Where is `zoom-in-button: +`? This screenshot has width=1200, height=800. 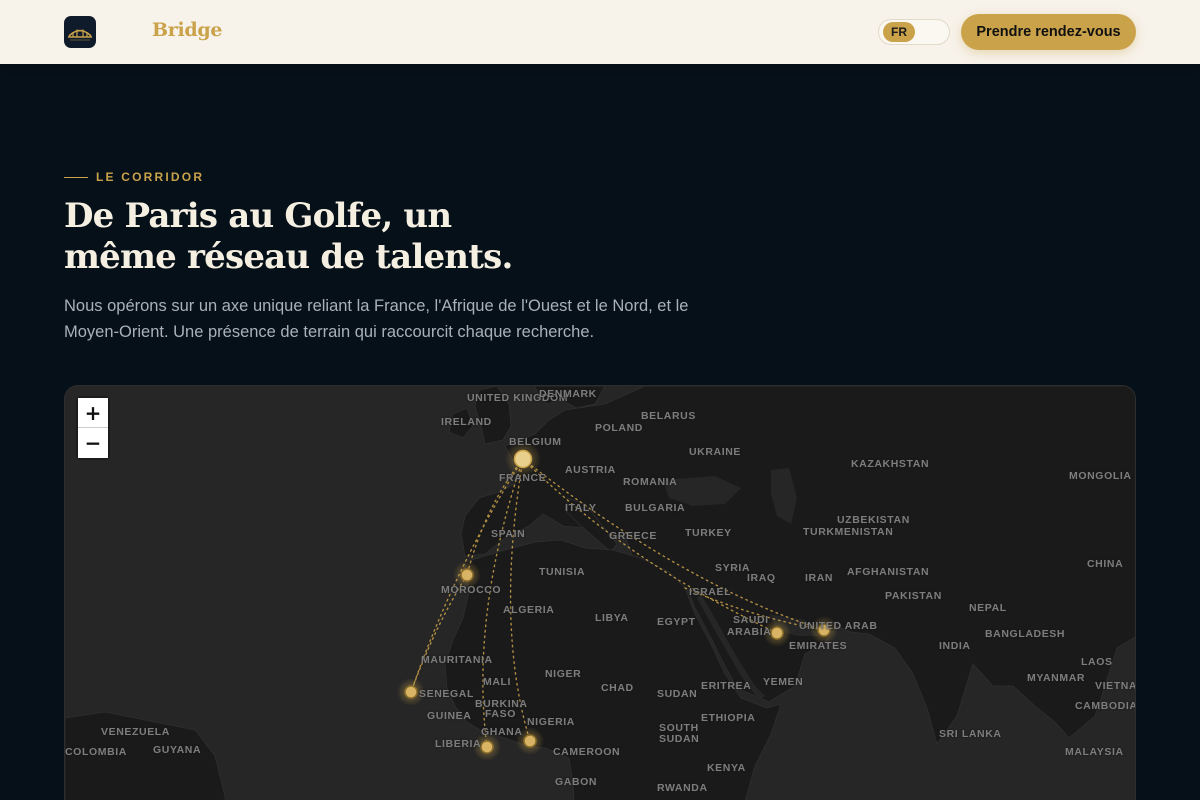 zoom-in-button: + is located at coordinates (93, 413).